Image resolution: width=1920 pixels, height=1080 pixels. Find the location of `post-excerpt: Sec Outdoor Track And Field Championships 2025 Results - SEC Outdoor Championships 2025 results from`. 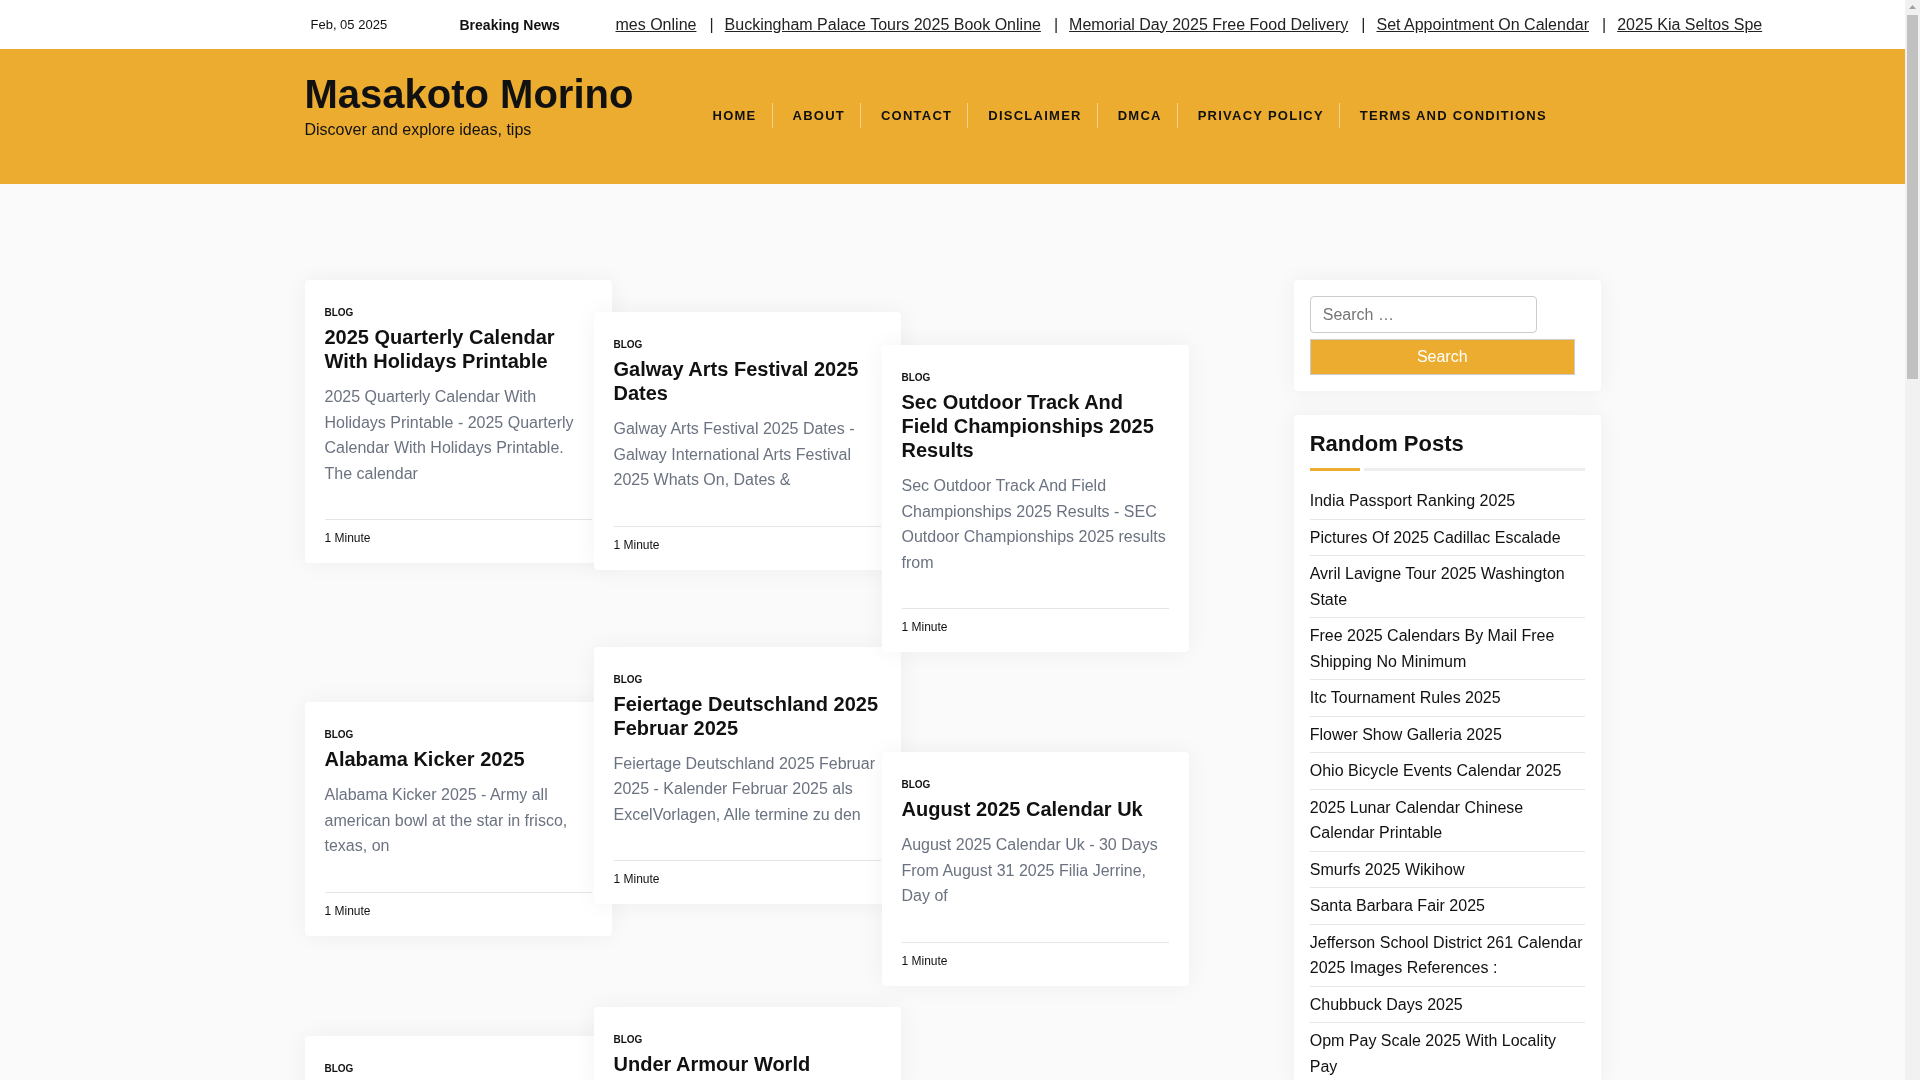

post-excerpt: Sec Outdoor Track And Field Championships 2025 Results - SEC Outdoor Championships 2025 results from is located at coordinates (1034, 524).